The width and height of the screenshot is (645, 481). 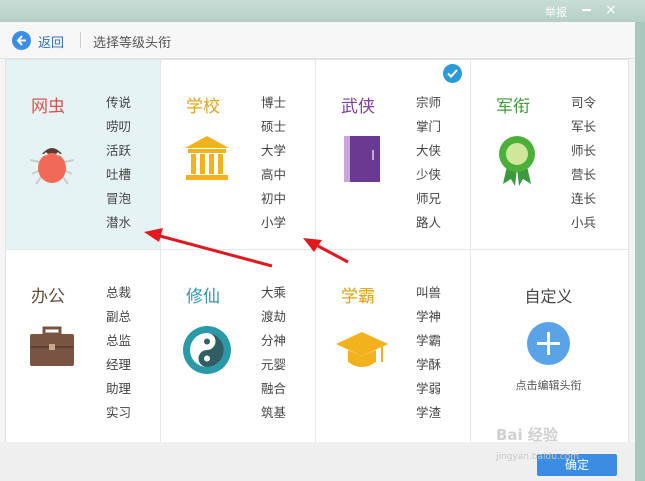 I want to click on category-title: 网虫, so click(x=48, y=107).